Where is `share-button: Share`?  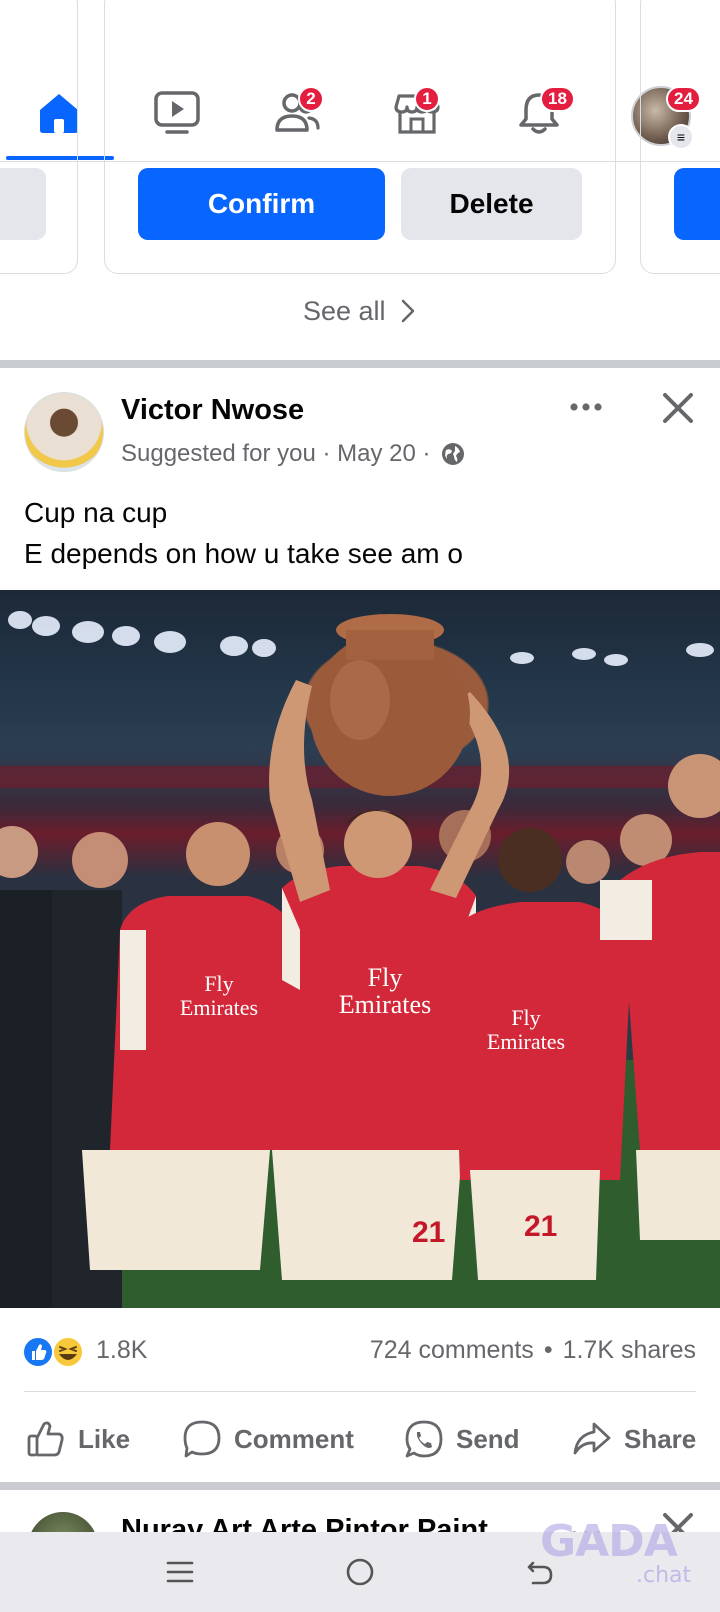
share-button: Share is located at coordinates (634, 1439).